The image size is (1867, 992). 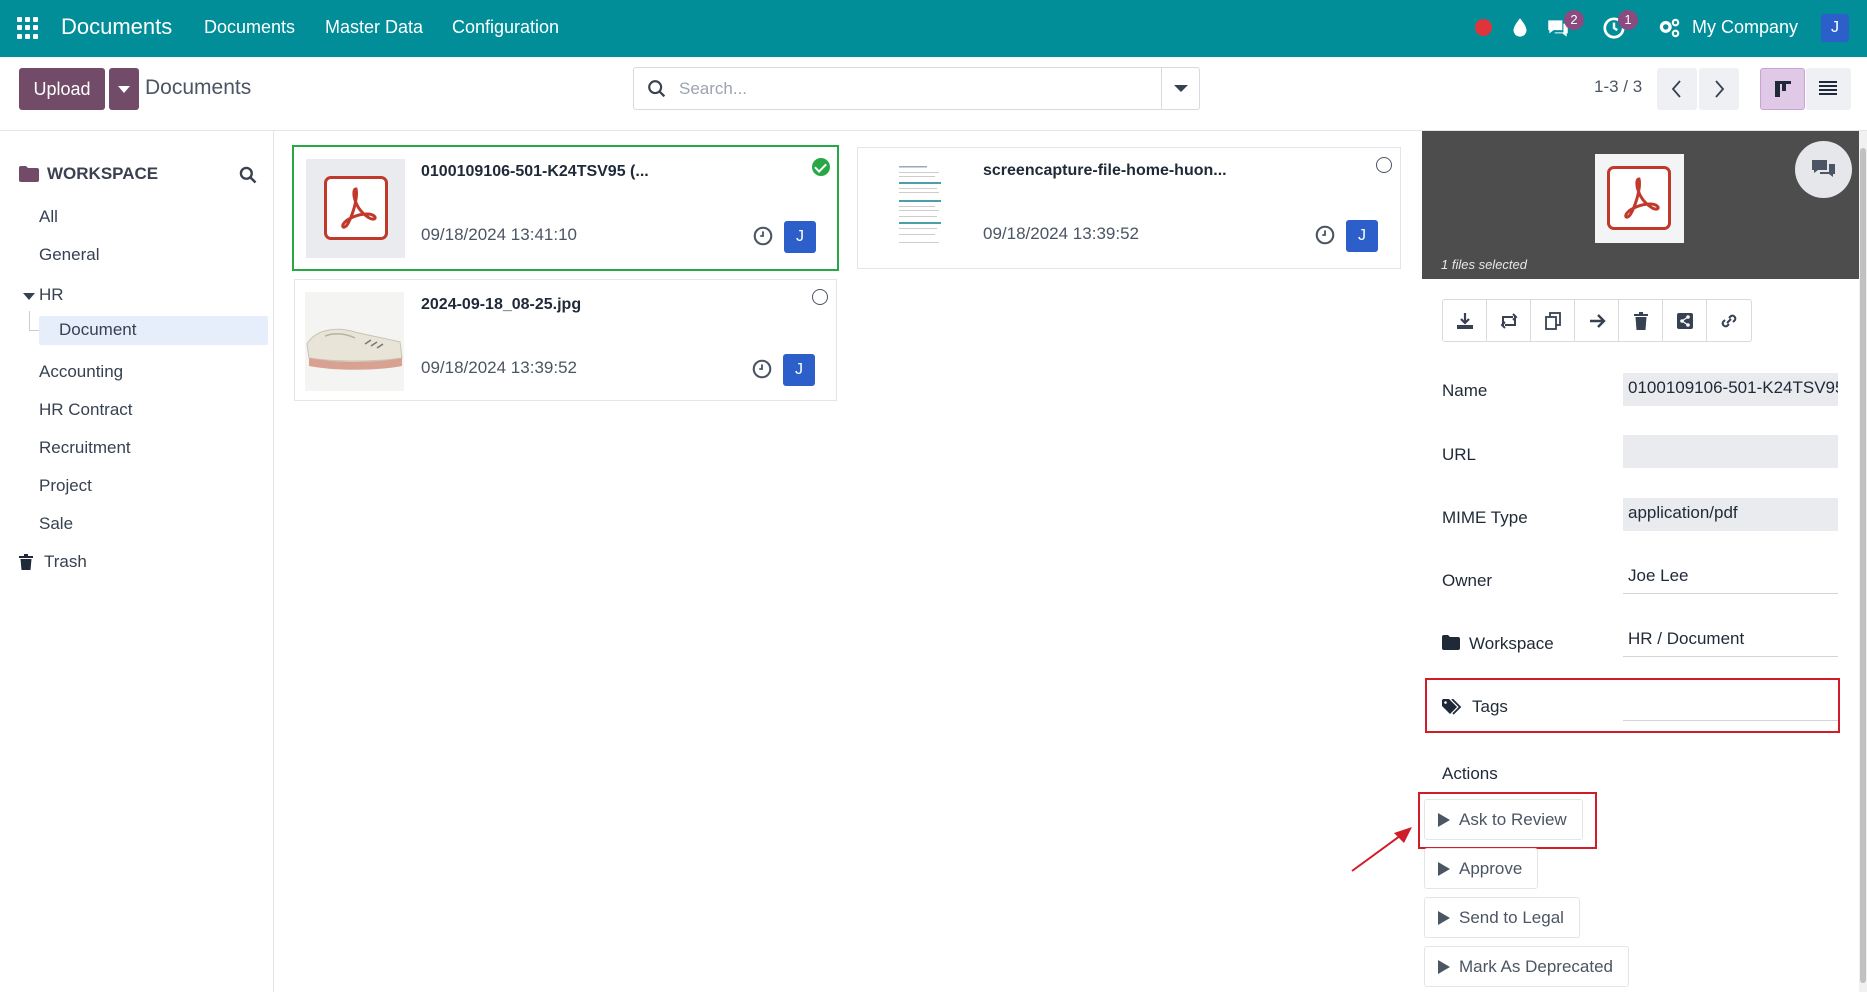 What do you see at coordinates (499, 234) in the screenshot?
I see `document-date: 09/18/2024 13:41:10` at bounding box center [499, 234].